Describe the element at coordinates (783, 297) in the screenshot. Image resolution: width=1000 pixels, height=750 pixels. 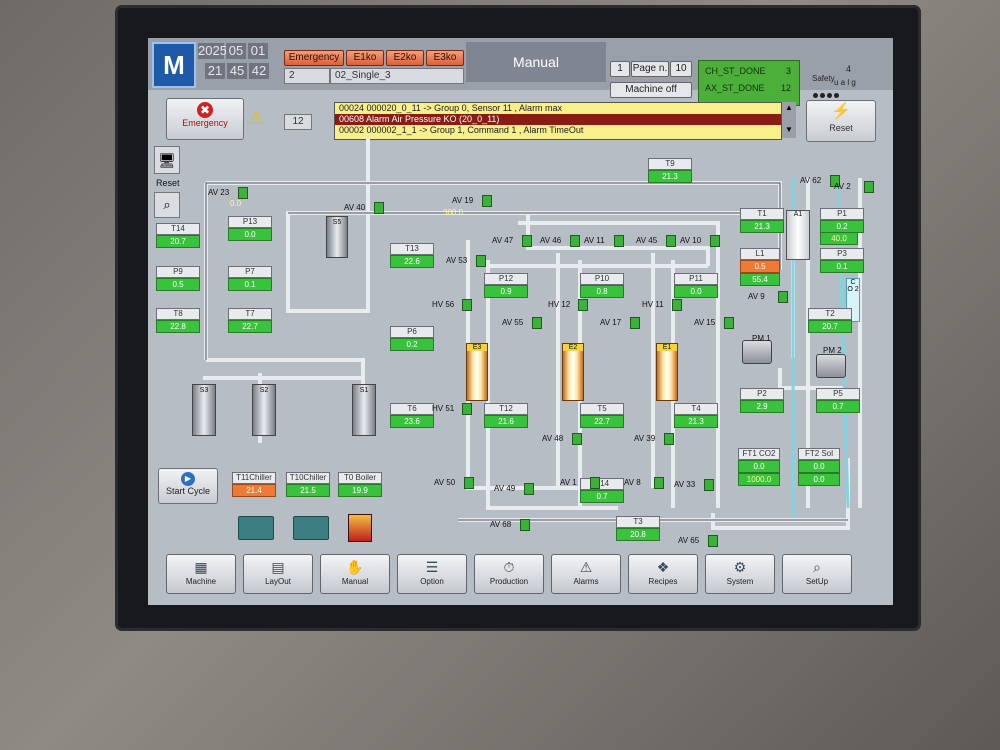
I see `valve-av9` at that location.